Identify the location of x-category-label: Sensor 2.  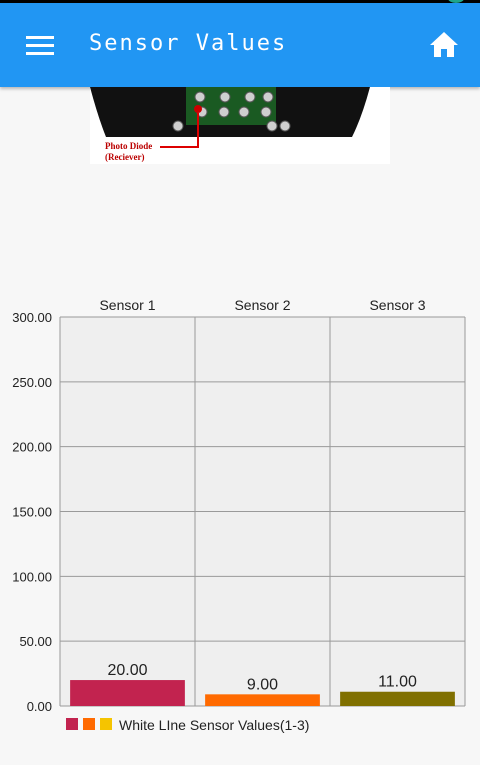
(262, 305).